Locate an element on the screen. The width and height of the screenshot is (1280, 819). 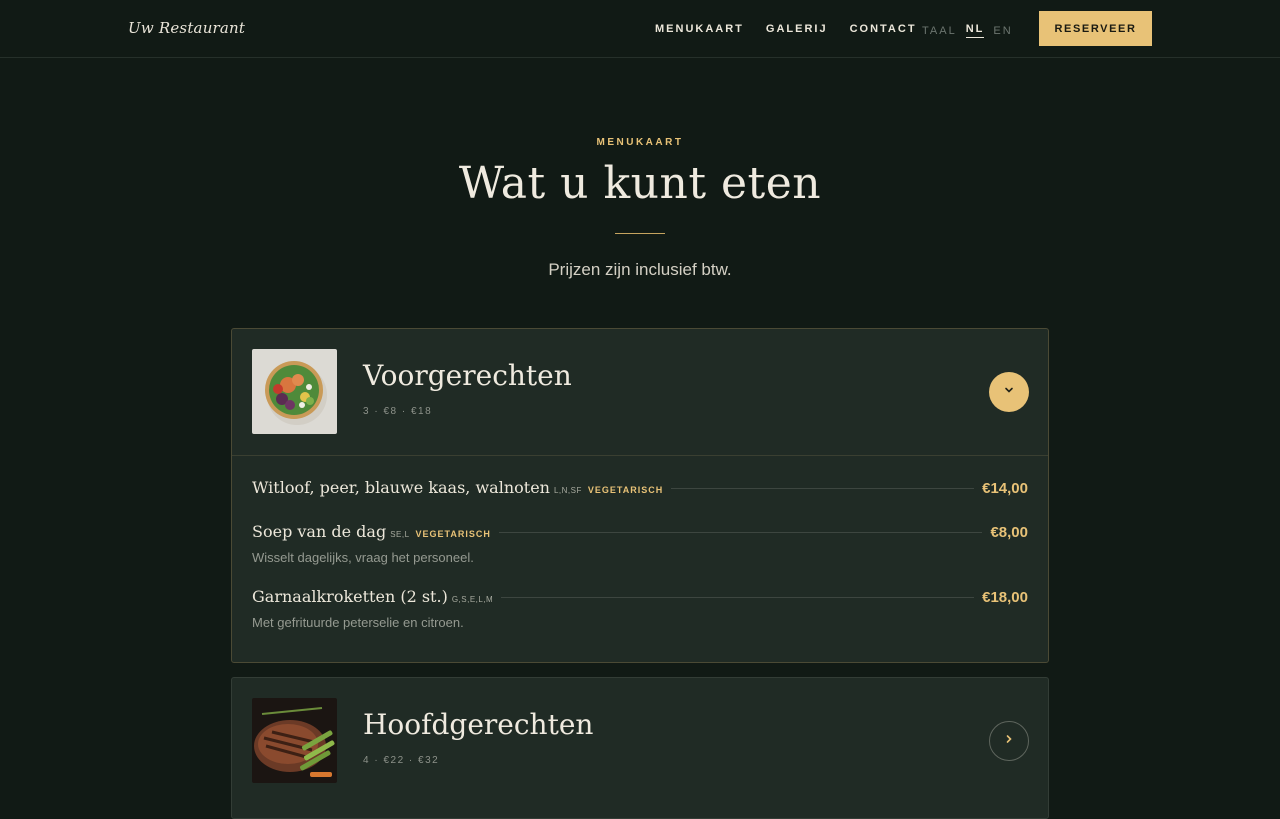
section-meta: 4 · €22 · €32 is located at coordinates (401, 760).